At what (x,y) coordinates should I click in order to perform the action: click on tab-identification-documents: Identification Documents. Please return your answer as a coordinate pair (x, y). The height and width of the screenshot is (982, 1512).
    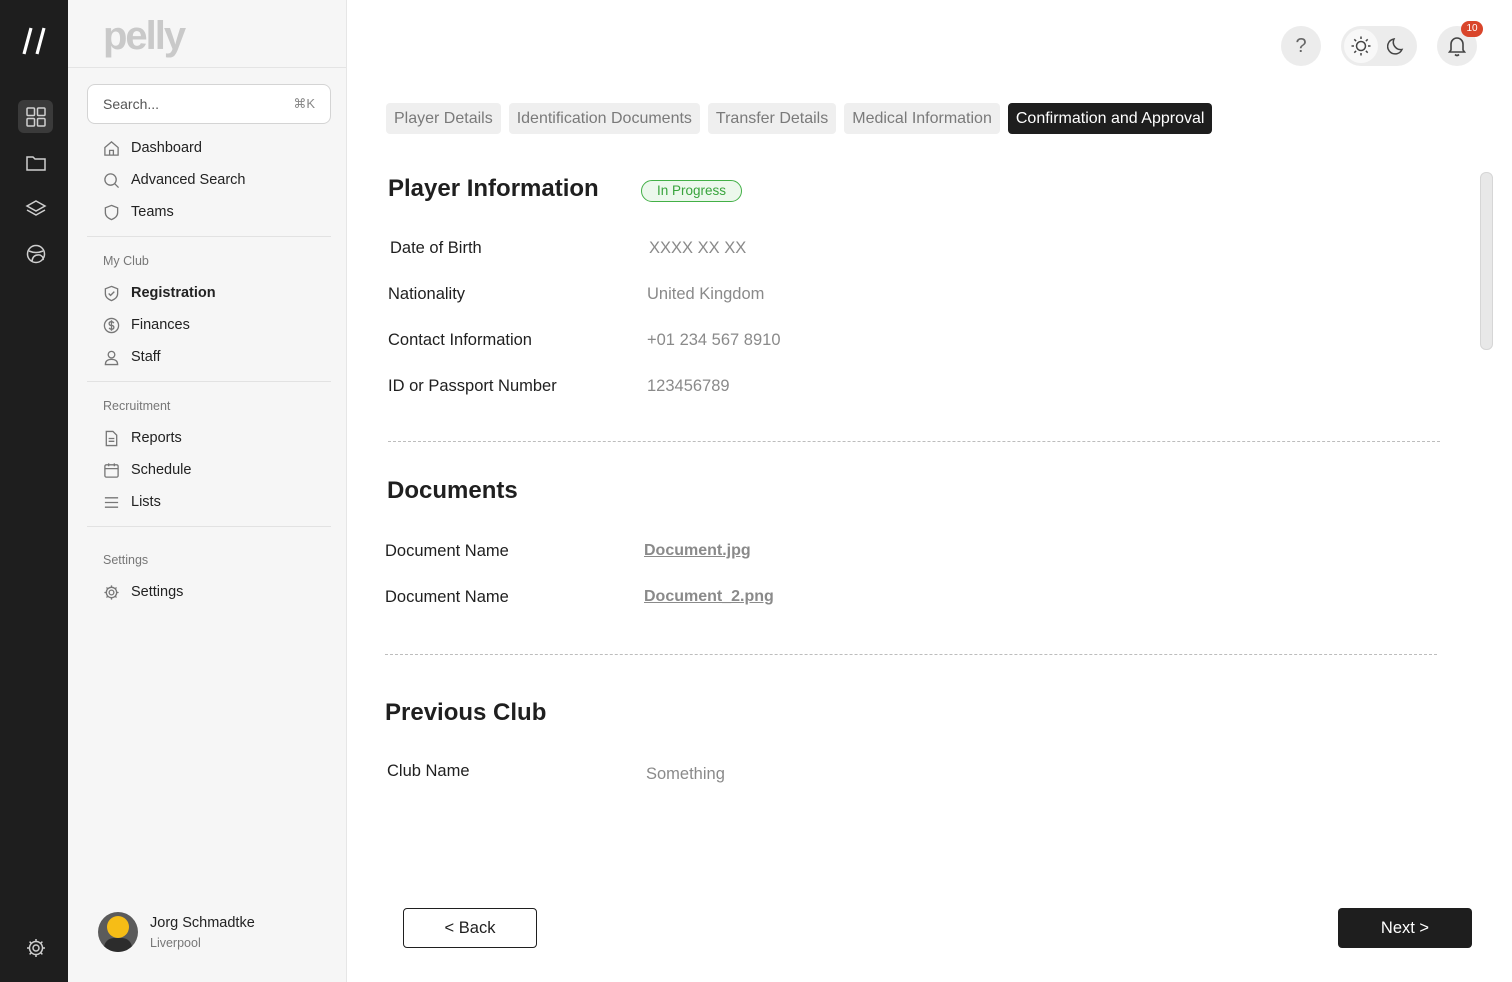
    Looking at the image, I should click on (604, 118).